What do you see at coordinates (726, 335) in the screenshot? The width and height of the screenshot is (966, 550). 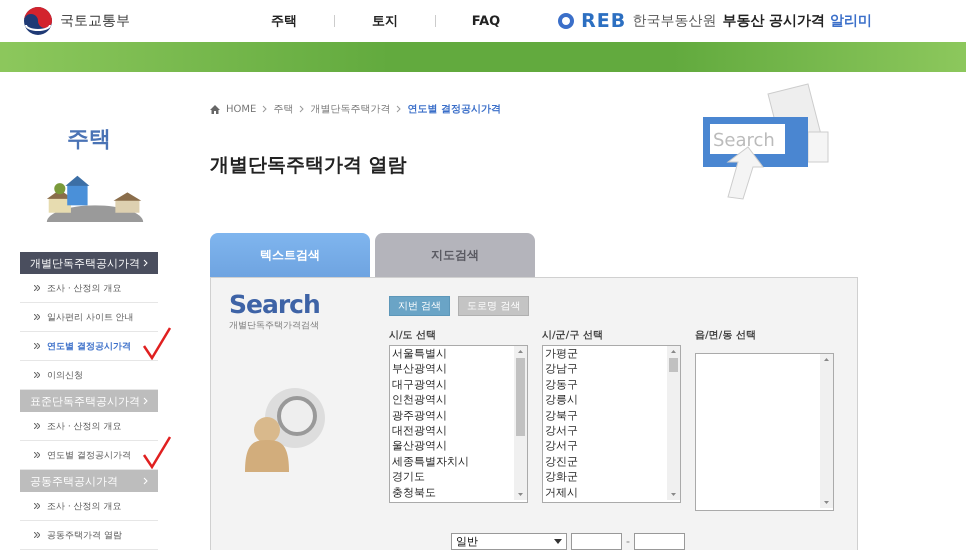 I see `list-label: 읍/면/동 선택` at bounding box center [726, 335].